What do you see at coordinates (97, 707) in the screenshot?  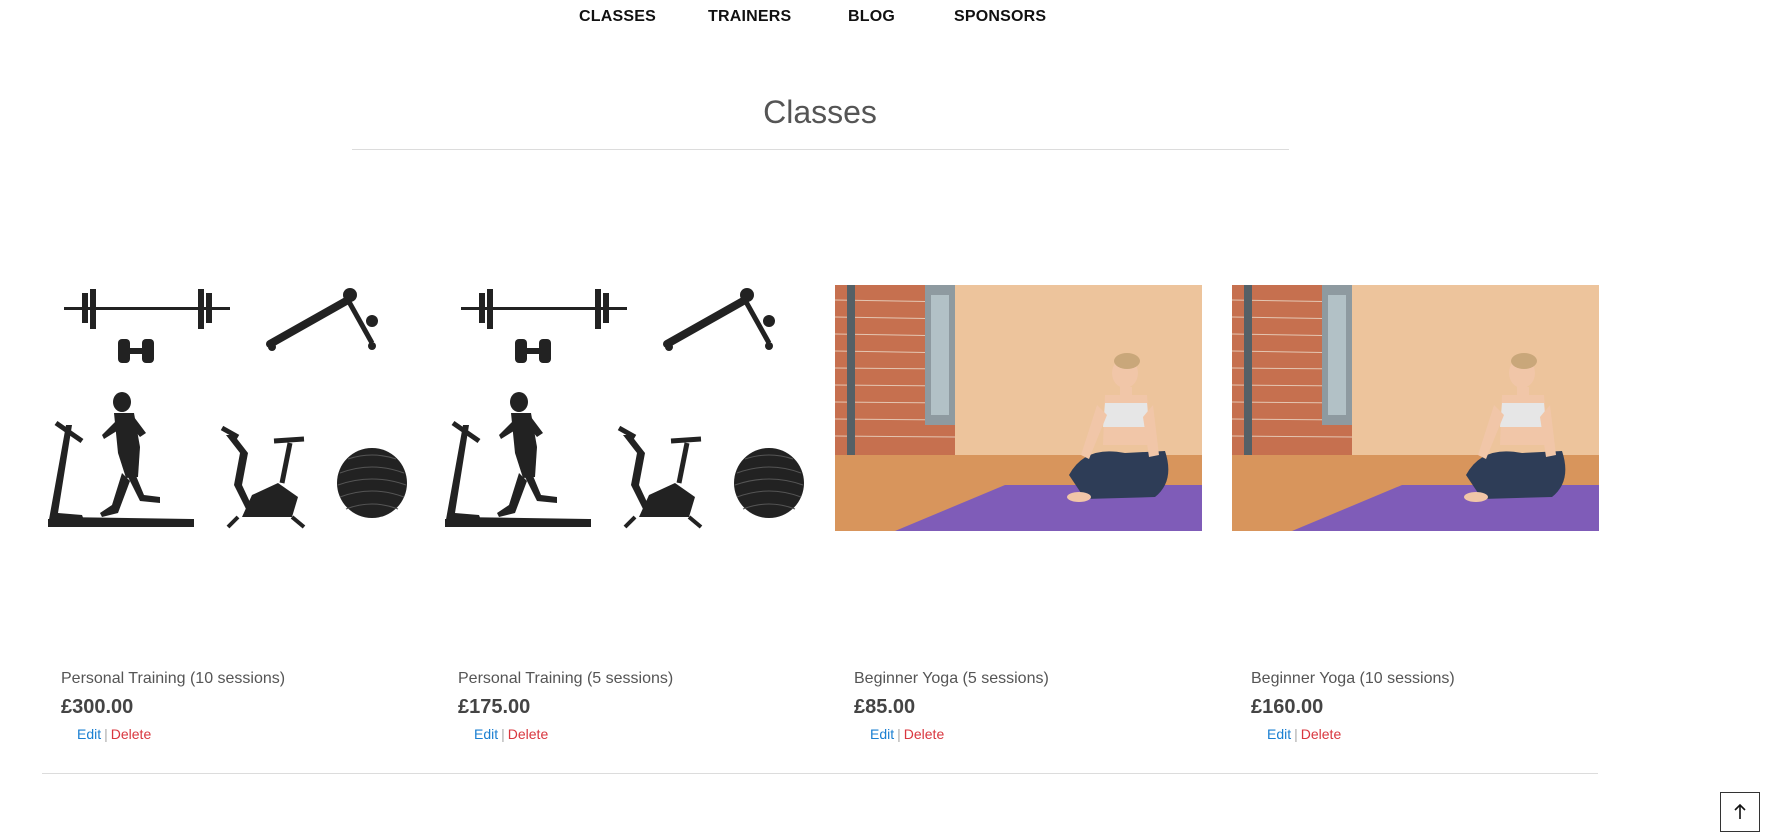 I see `product-price: £300.00` at bounding box center [97, 707].